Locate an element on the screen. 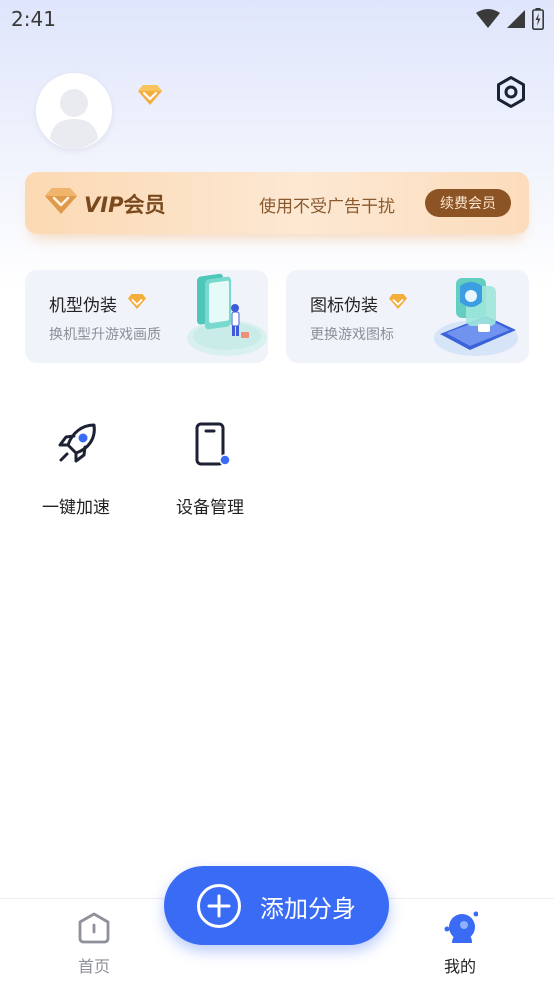 The image size is (554, 984). home-hexagon-icon is located at coordinates (94, 928).